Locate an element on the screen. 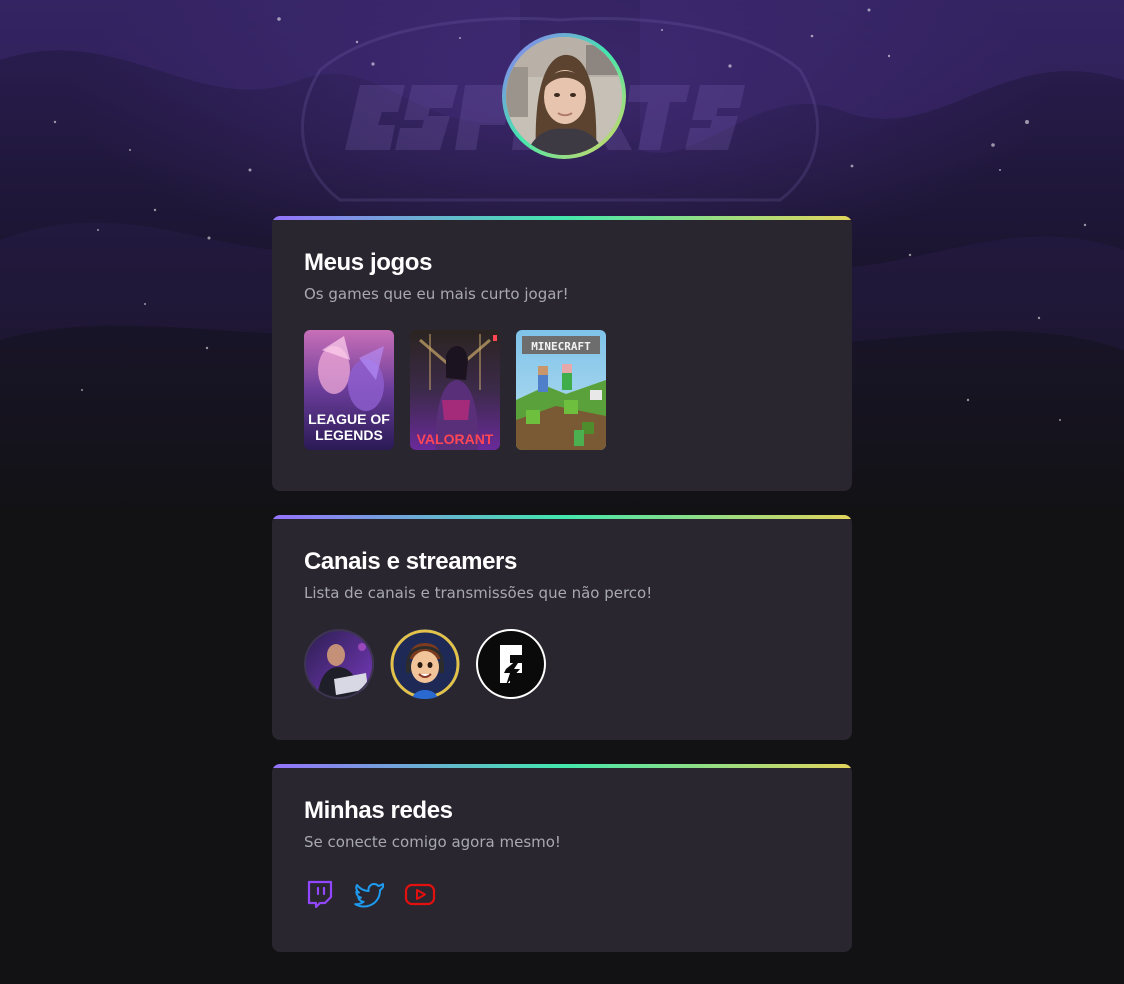 The height and width of the screenshot is (984, 1124). game-lol-line1: LEAGUE OF is located at coordinates (349, 419).